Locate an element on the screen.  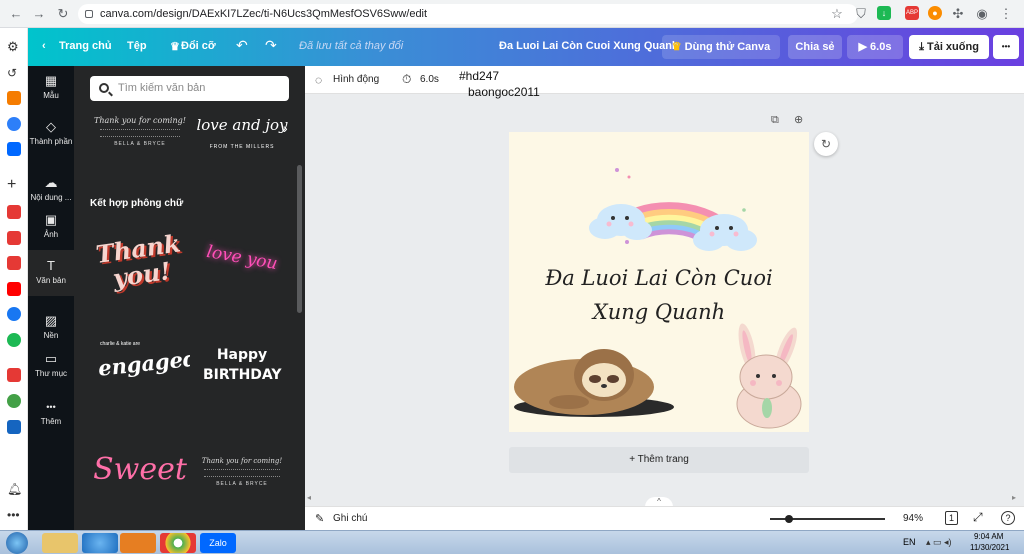
folder-icon: ▭ is located at coordinates (51, 358).